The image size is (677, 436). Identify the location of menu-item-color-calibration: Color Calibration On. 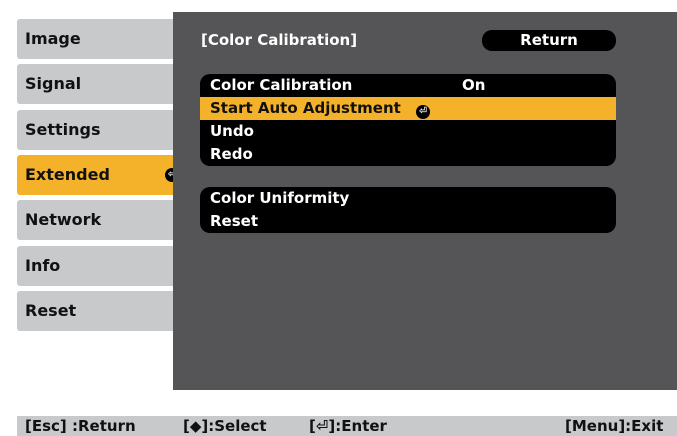
(408, 85).